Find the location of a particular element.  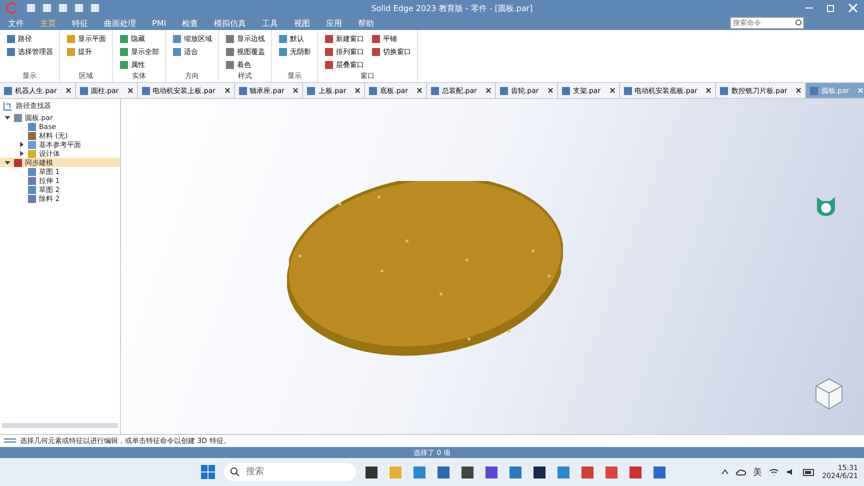

menu-tab: PMI is located at coordinates (159, 23).